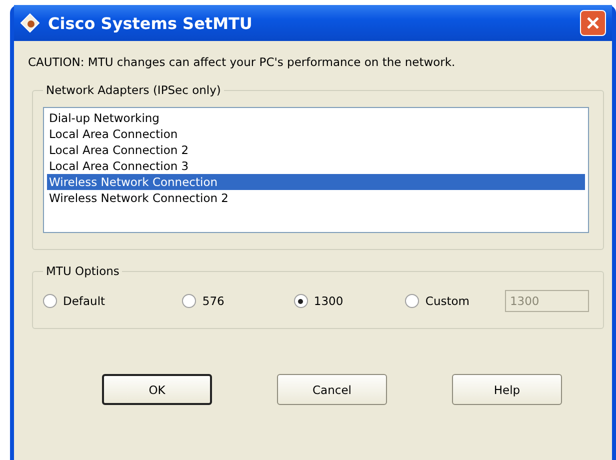 The width and height of the screenshot is (616, 460). Describe the element at coordinates (213, 301) in the screenshot. I see `radio-label: 576` at that location.